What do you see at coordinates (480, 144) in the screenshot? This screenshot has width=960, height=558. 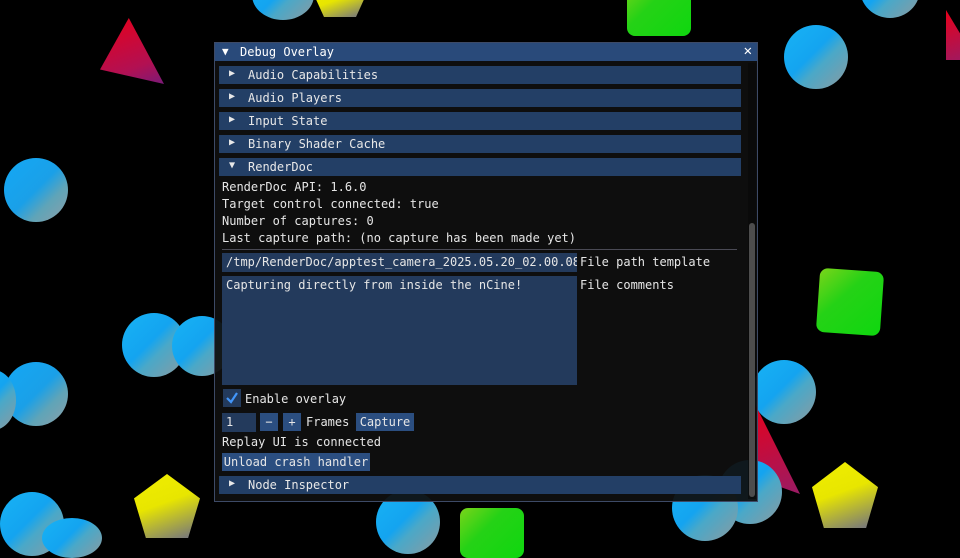 I see `header-binary-shader-cache: ▶ Binary Shader Cache` at bounding box center [480, 144].